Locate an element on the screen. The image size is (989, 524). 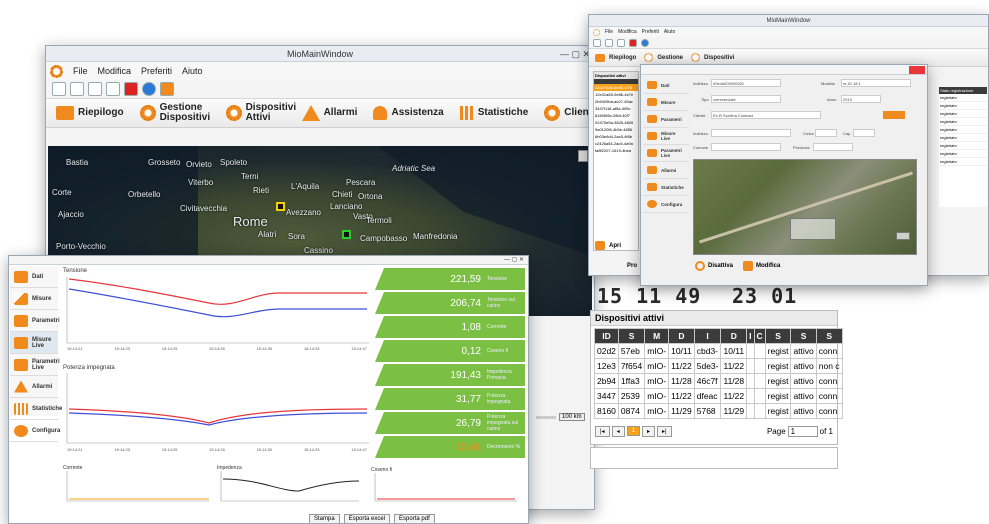
menu-aiuto: Aiuto is located at coordinates (669, 32).